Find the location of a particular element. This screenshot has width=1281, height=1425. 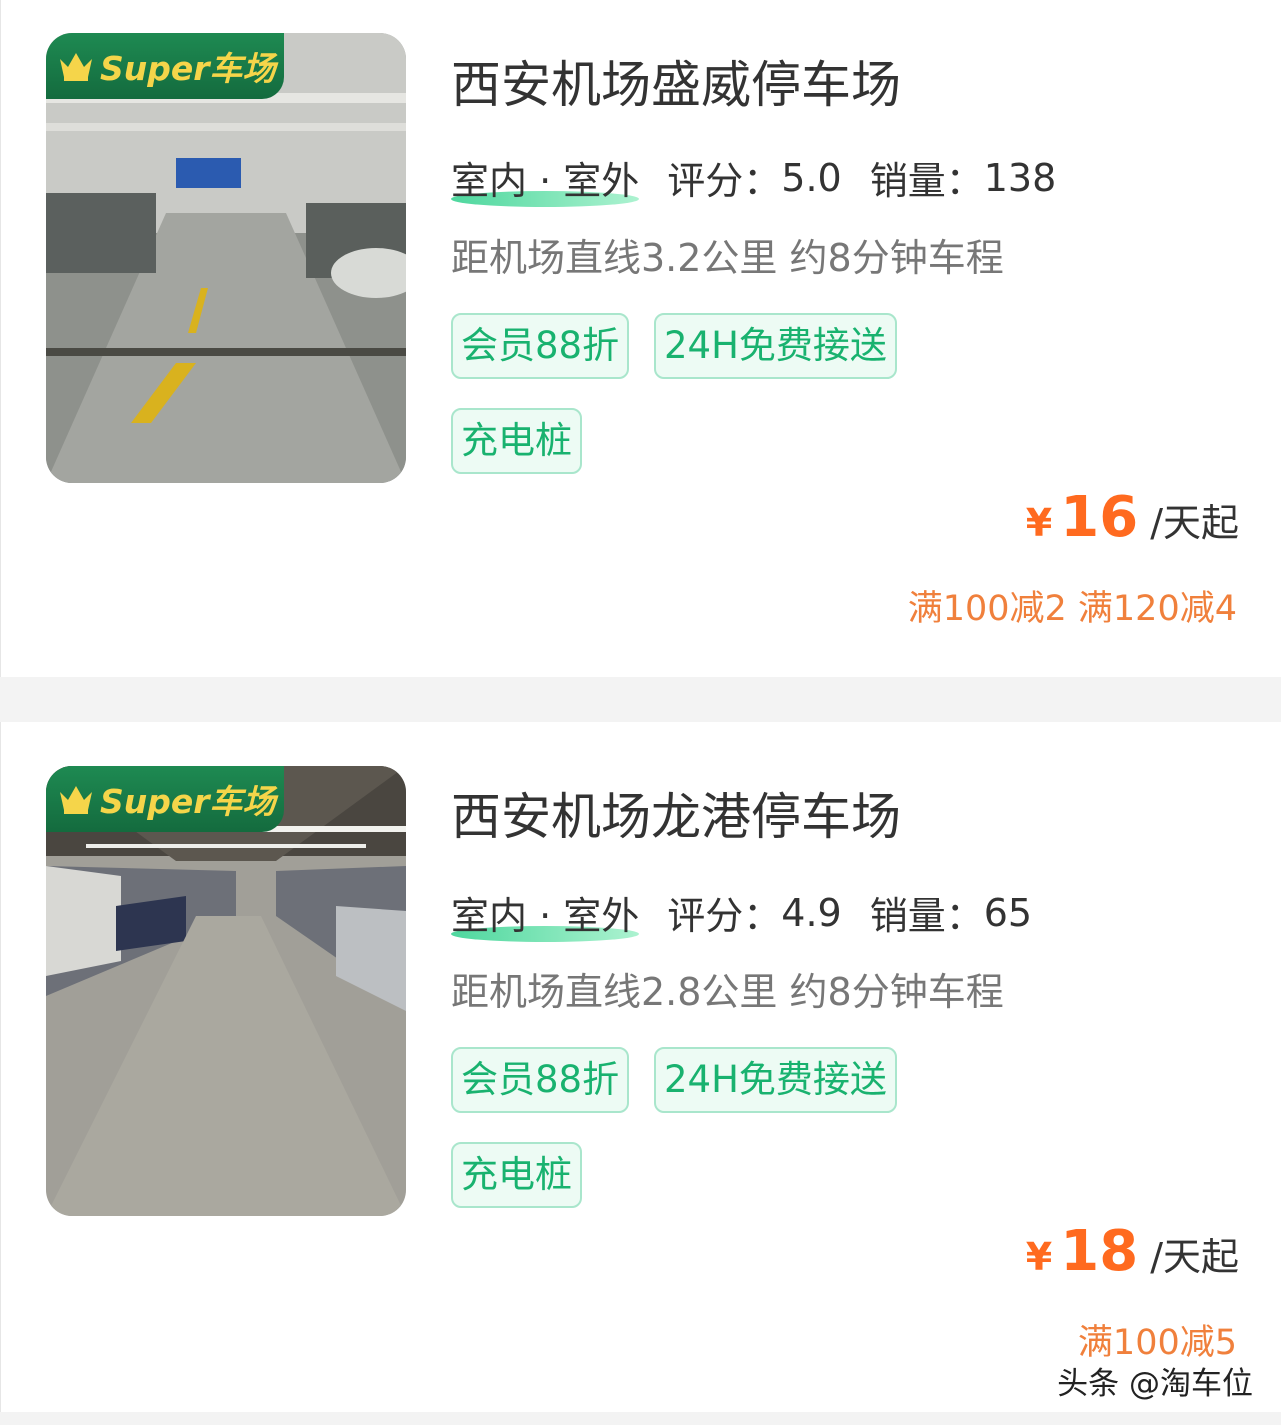

price-amount: 18 is located at coordinates (1099, 1251).